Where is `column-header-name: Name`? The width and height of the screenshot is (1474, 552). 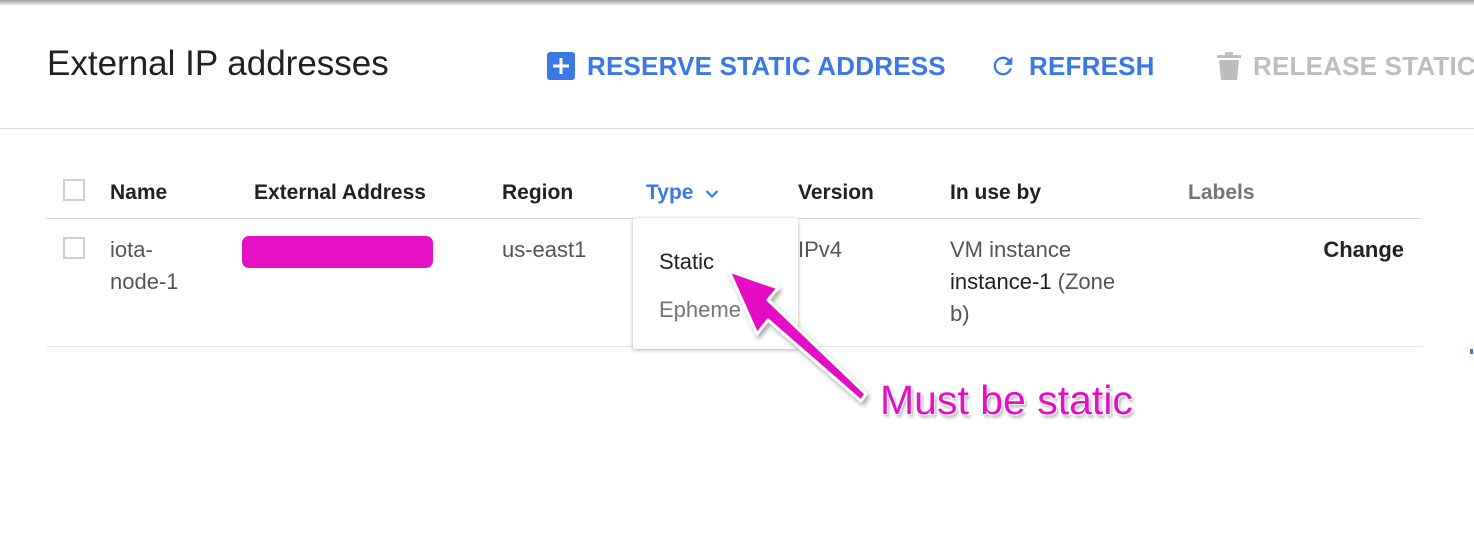 column-header-name: Name is located at coordinates (138, 193).